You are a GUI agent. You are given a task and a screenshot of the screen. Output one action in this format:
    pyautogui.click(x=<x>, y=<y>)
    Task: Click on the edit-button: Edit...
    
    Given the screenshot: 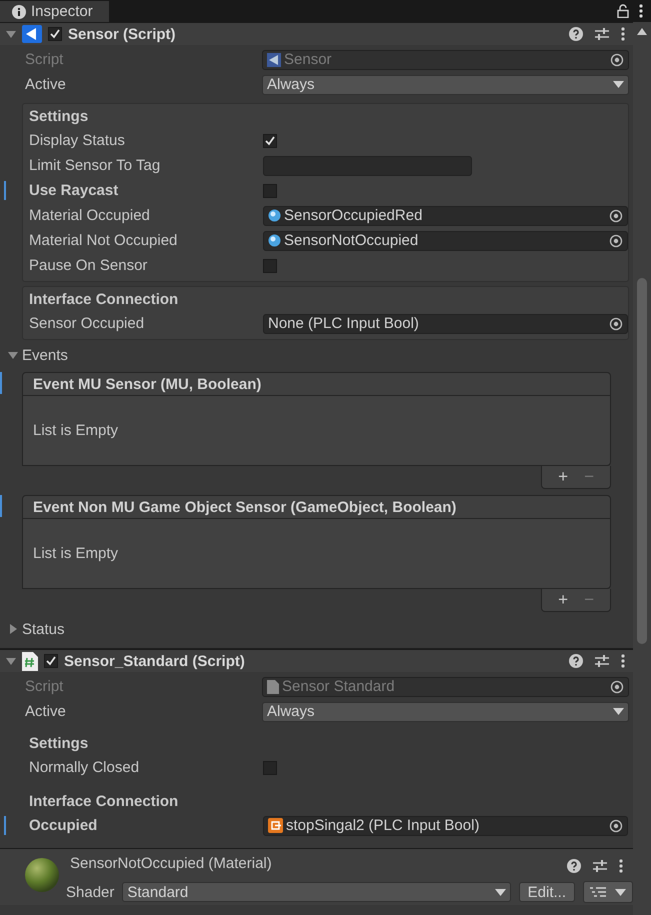 What is the action you would take?
    pyautogui.click(x=546, y=892)
    